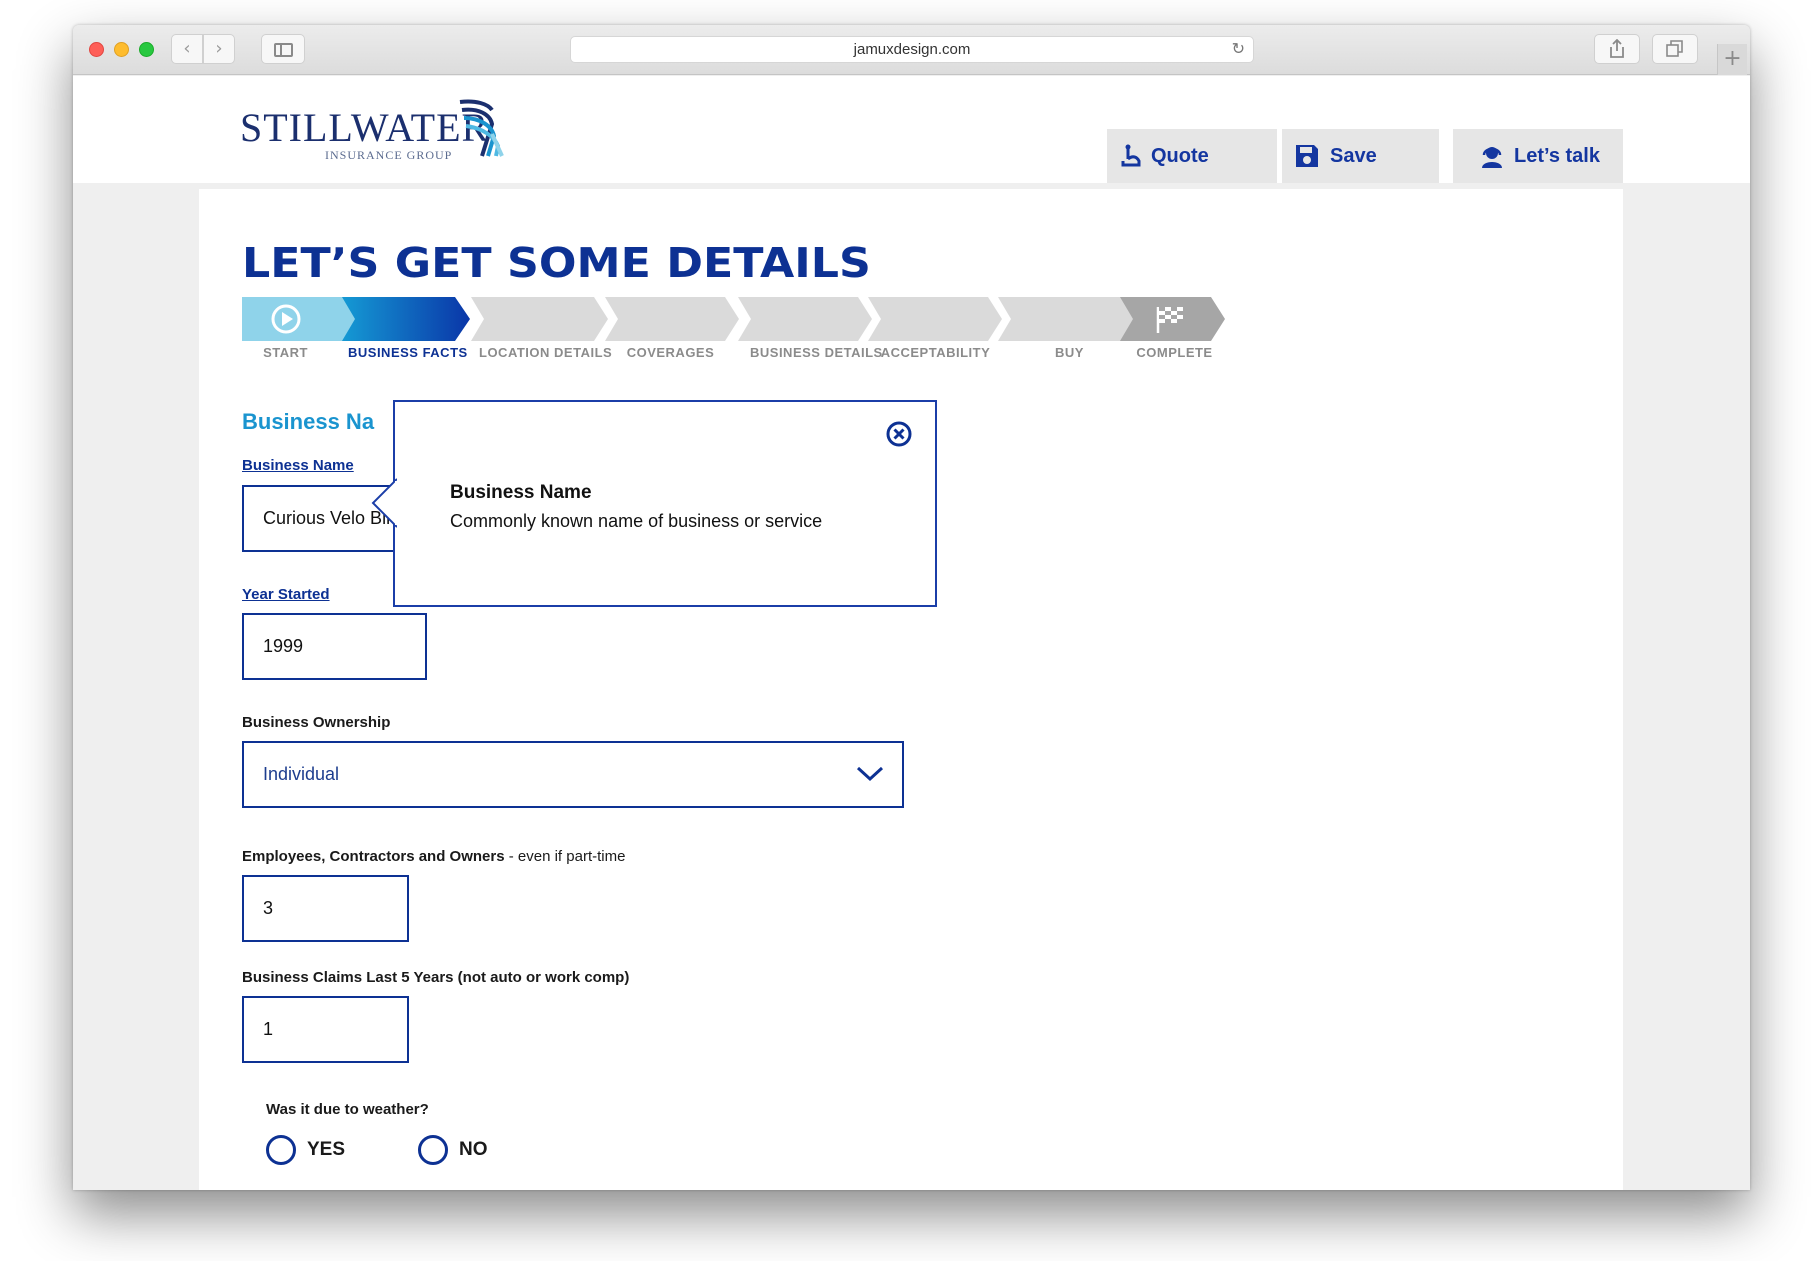 Image resolution: width=1816 pixels, height=1261 pixels. I want to click on progress-step-business-facts: BUSINESS FACTS, so click(409, 337).